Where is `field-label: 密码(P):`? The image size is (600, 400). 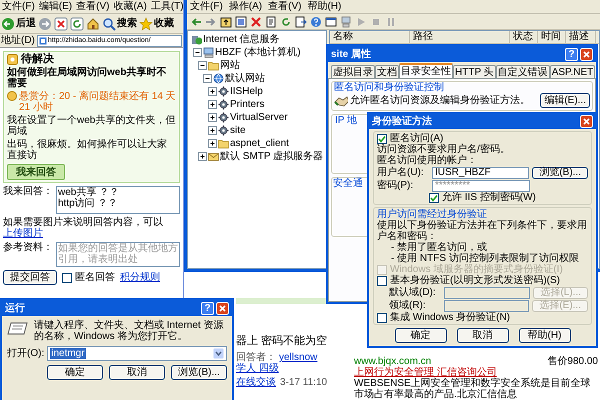 field-label: 密码(P): is located at coordinates (395, 185).